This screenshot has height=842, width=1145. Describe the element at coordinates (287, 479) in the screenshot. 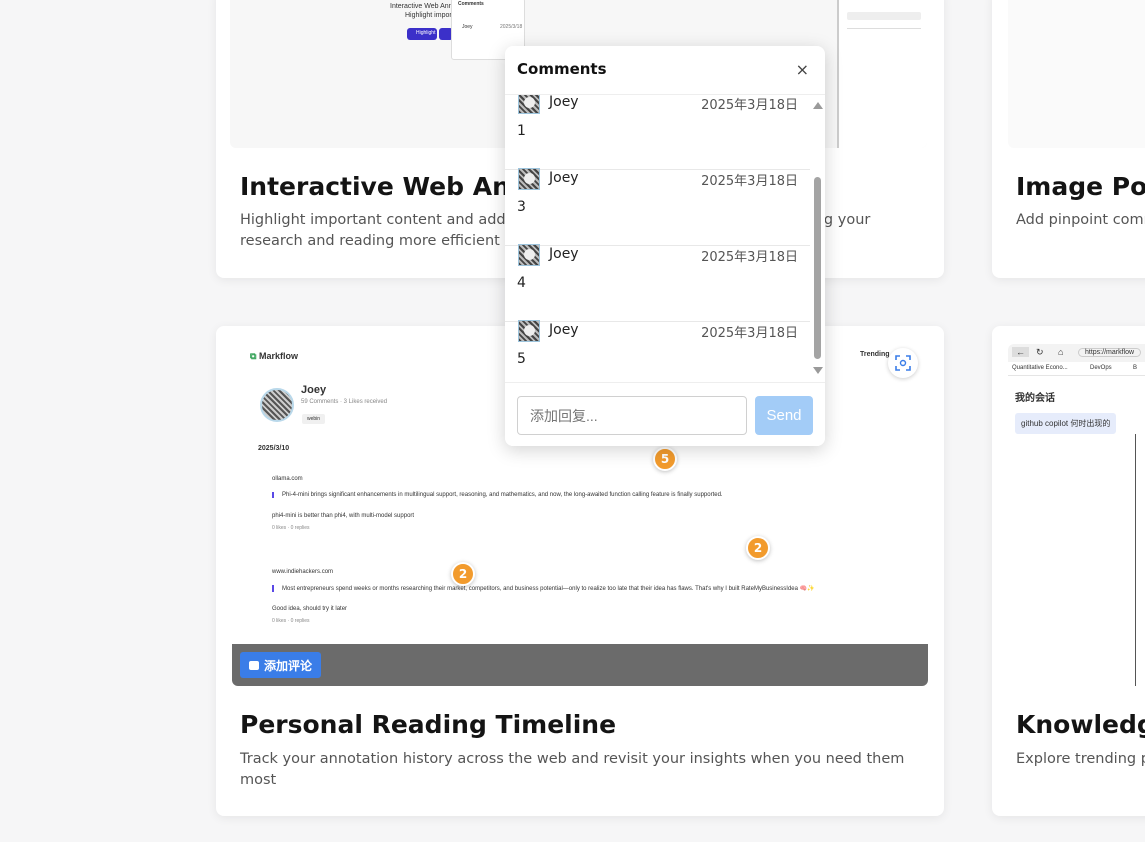

I see `mini-entry-site: ollama.com` at that location.